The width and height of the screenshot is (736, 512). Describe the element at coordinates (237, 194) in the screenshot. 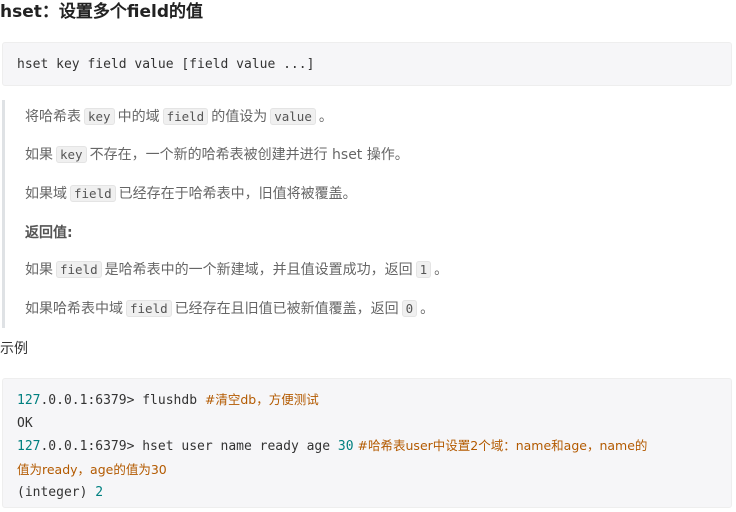

I see `text: 已经存在于哈希表中，旧值将被覆盖。` at that location.